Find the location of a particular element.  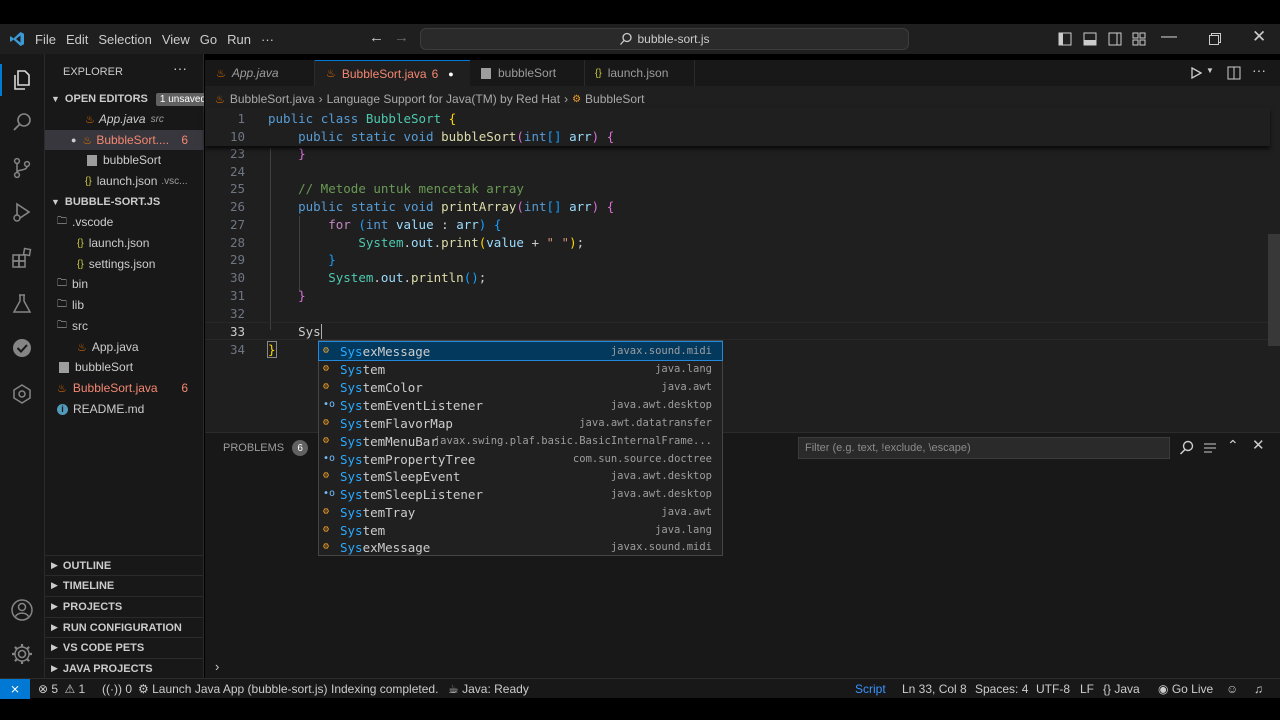

tree-folder-src: 🗀 src is located at coordinates (124, 326).